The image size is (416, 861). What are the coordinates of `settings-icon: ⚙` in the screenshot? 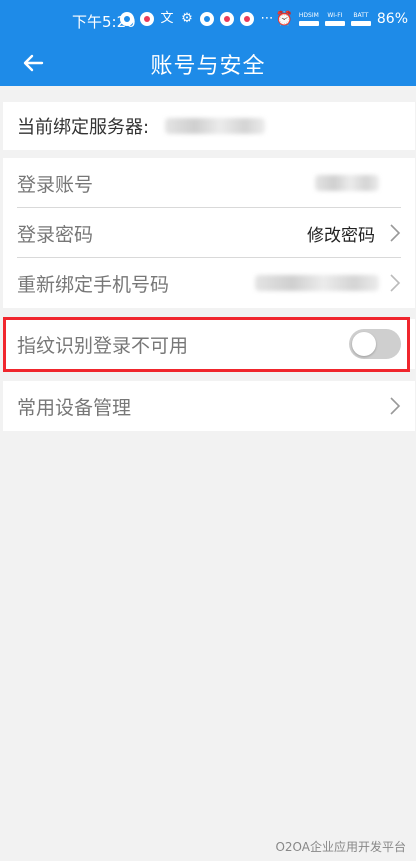 It's located at (187, 18).